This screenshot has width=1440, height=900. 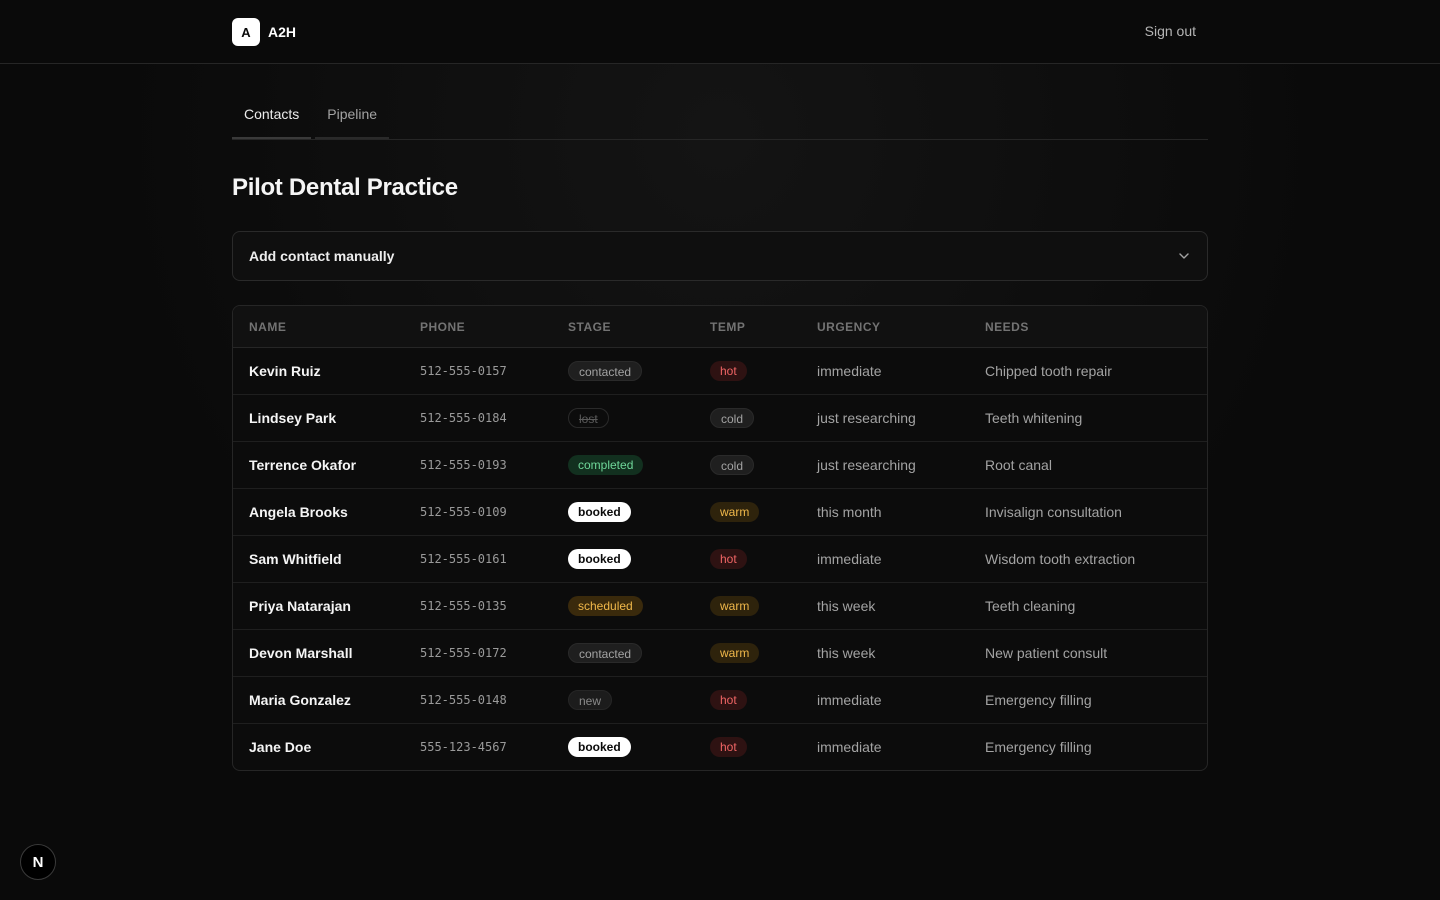 What do you see at coordinates (264, 32) in the screenshot?
I see `brand: A A2H` at bounding box center [264, 32].